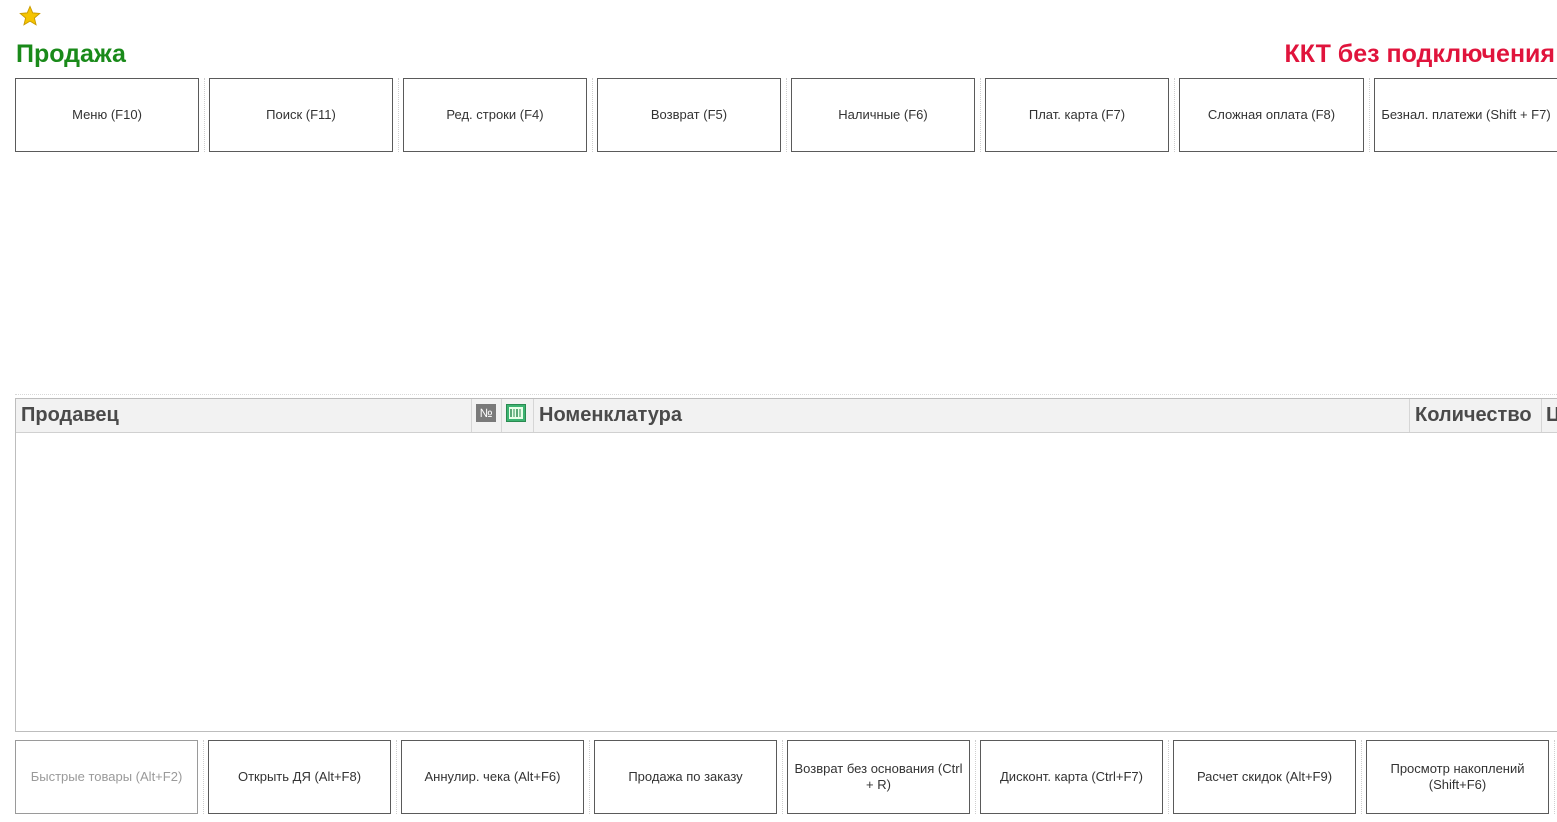  I want to click on column-header-marking, so click(518, 415).